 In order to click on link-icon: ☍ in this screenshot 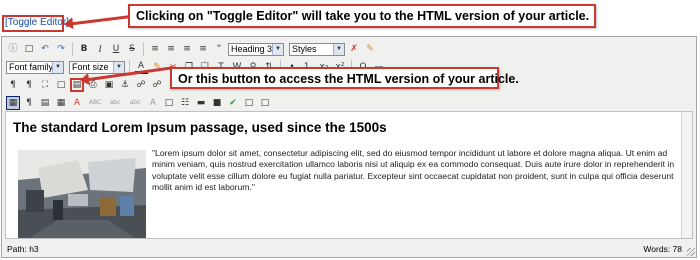, I will do `click(141, 85)`.